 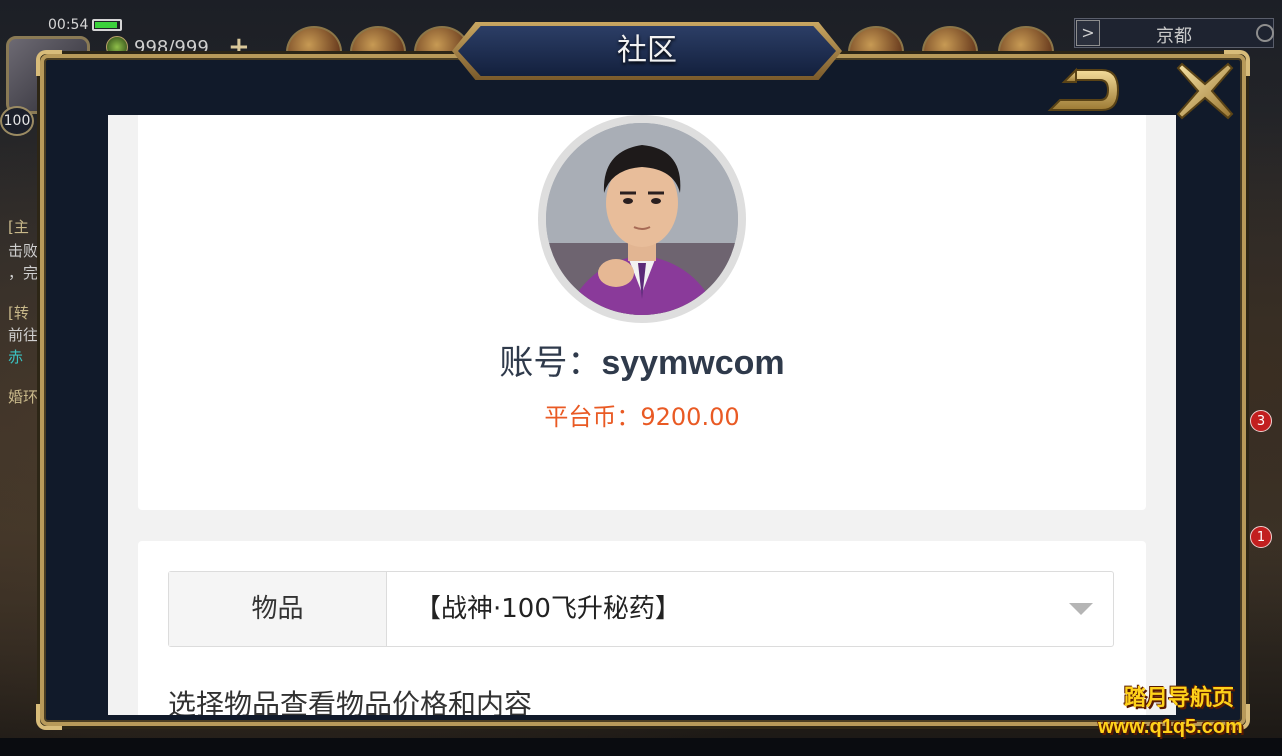 I want to click on city-name: 京都, so click(x=1174, y=36).